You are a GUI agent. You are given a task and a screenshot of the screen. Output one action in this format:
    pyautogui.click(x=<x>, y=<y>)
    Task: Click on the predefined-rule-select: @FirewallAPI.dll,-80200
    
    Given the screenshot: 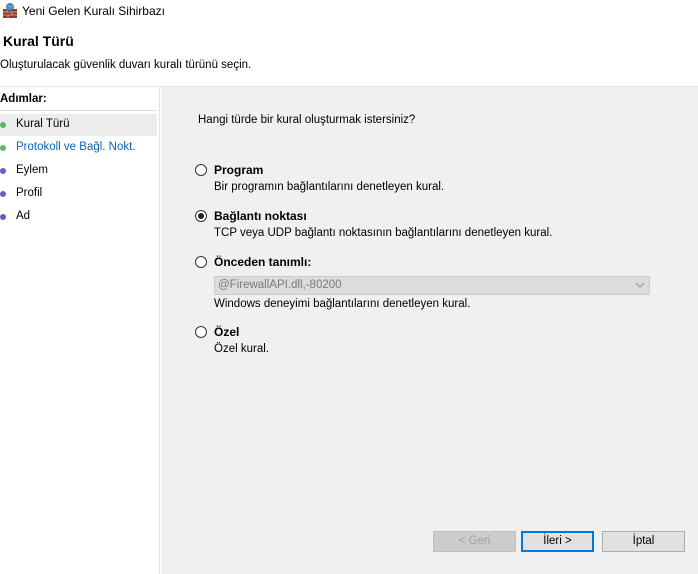 What is the action you would take?
    pyautogui.click(x=432, y=285)
    